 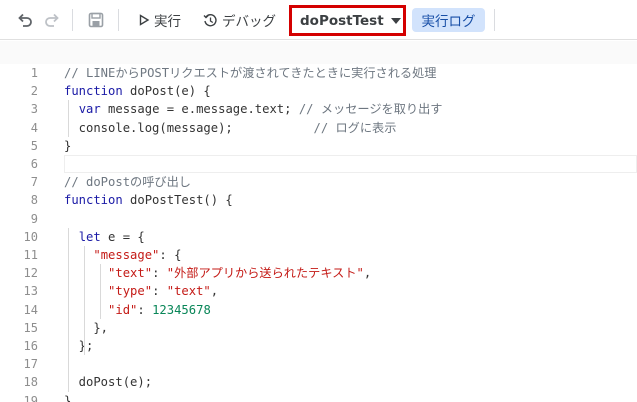 I want to click on function-select-value: doPostTest, so click(x=342, y=20).